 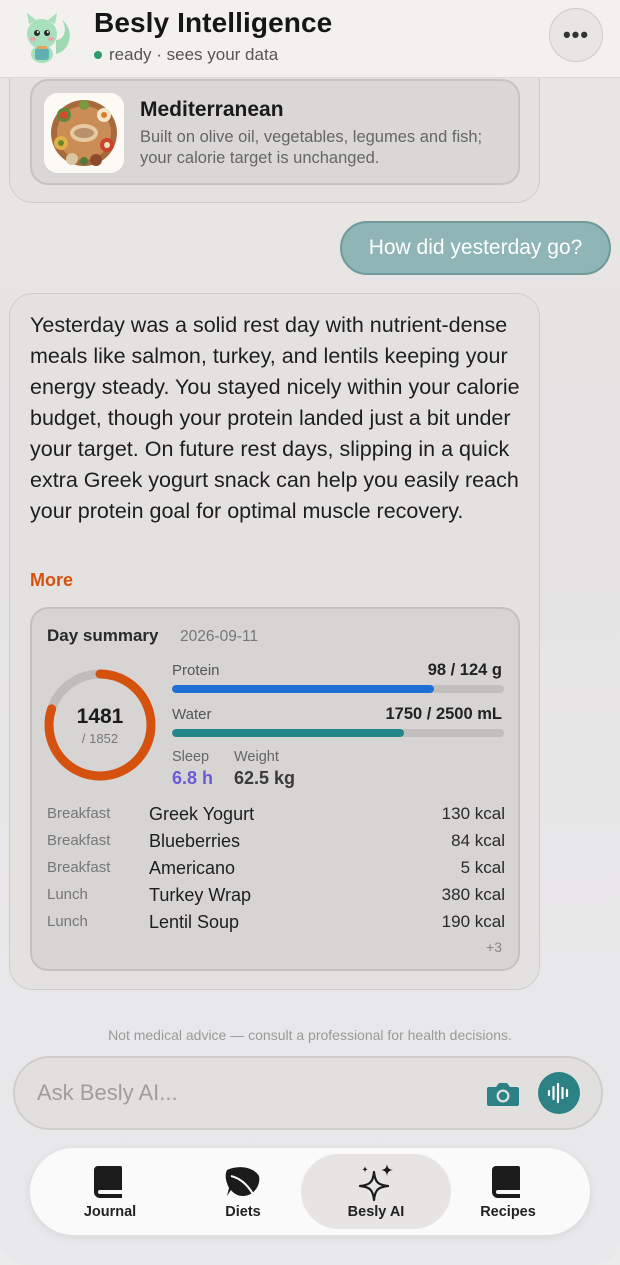 I want to click on sleep-label: Sleep, so click(x=191, y=757).